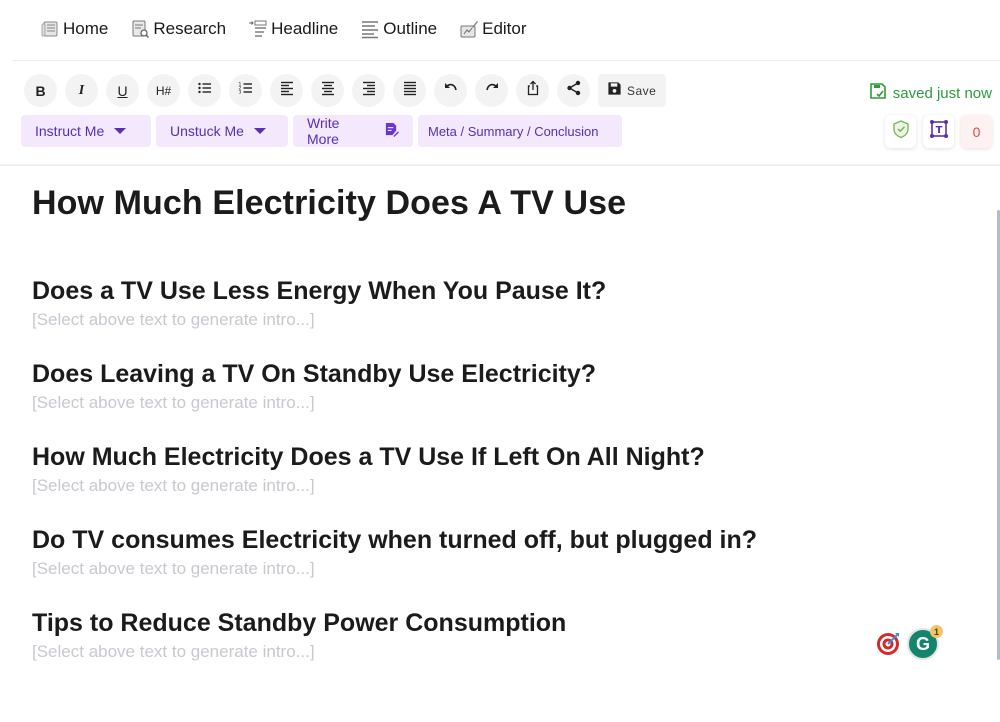 This screenshot has height=722, width=1000. I want to click on export-button, so click(532, 90).